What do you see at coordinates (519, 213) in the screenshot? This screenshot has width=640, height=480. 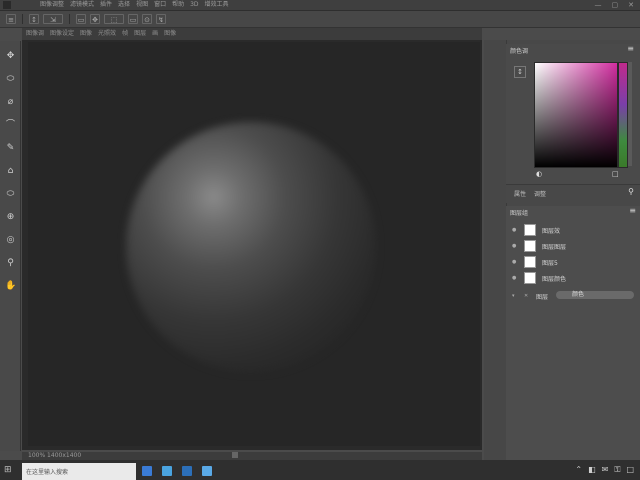 I see `layers-panel-title: 图层组` at bounding box center [519, 213].